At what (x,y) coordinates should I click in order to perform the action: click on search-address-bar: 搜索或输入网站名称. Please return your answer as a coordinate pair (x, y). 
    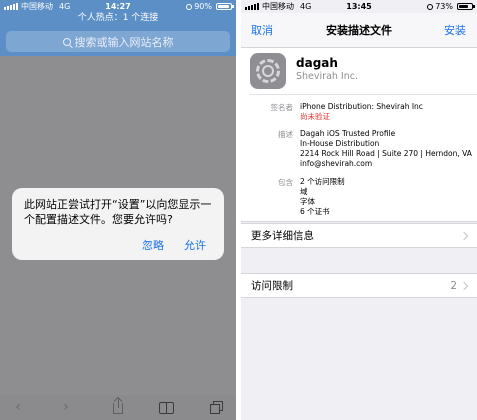
    Looking at the image, I should click on (118, 41).